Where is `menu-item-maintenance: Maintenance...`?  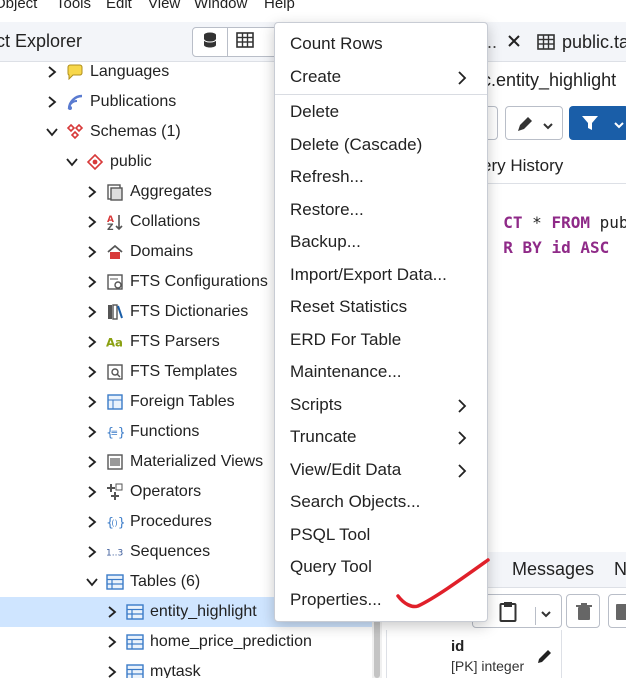 menu-item-maintenance: Maintenance... is located at coordinates (381, 372).